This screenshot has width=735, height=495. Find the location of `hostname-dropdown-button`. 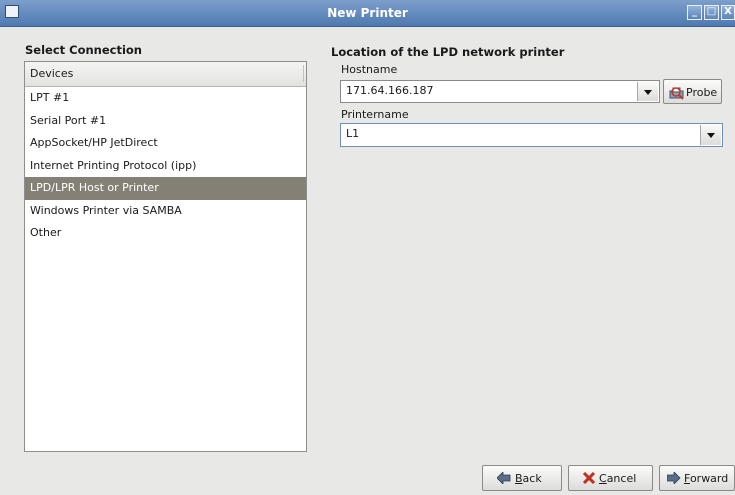

hostname-dropdown-button is located at coordinates (647, 91).